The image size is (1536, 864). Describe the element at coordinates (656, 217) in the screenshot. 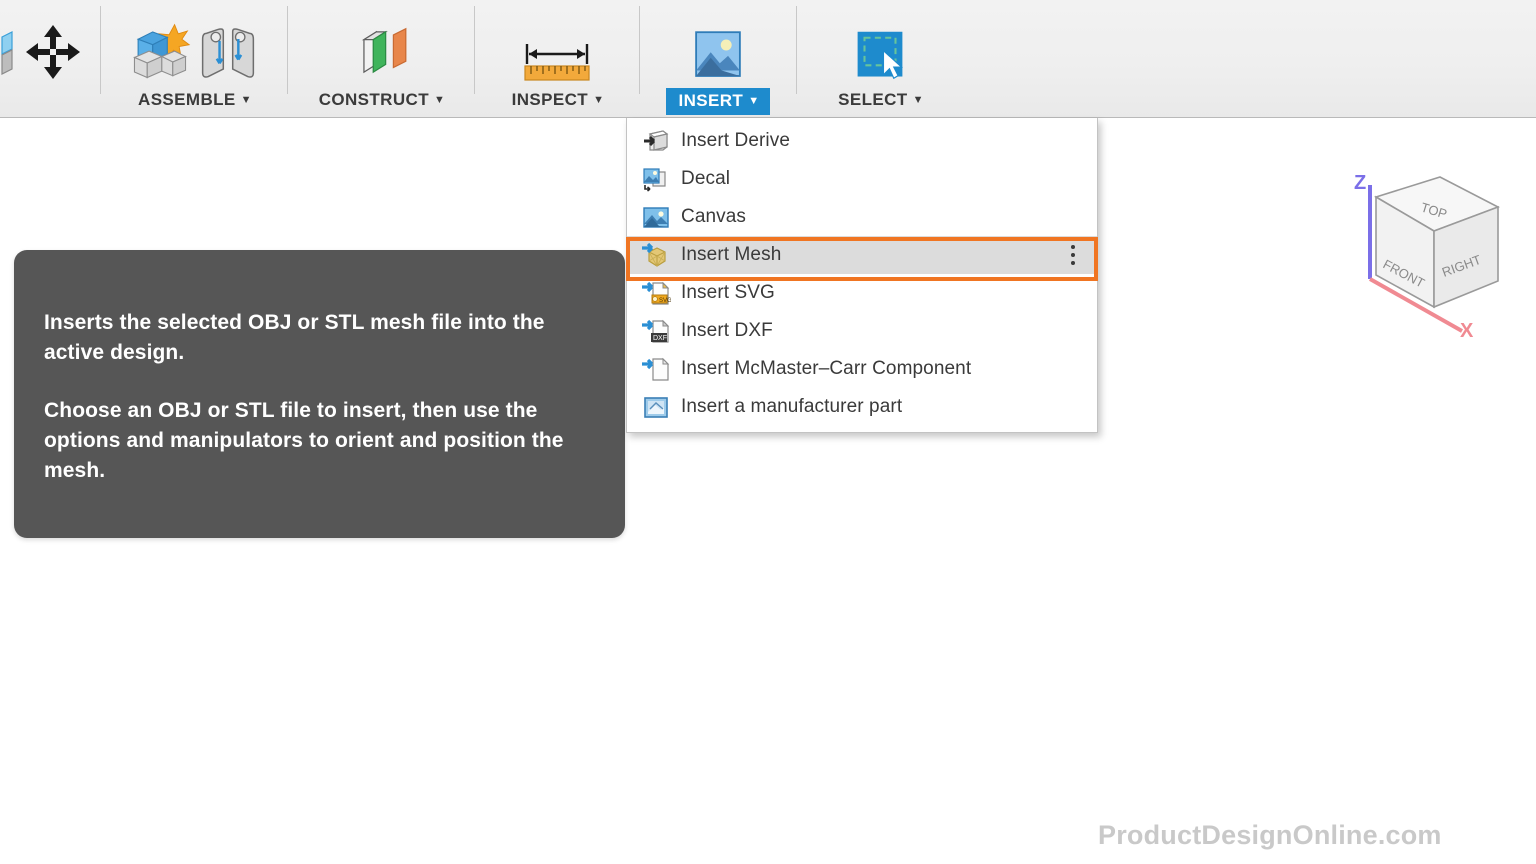

I see `canvas-icon` at that location.